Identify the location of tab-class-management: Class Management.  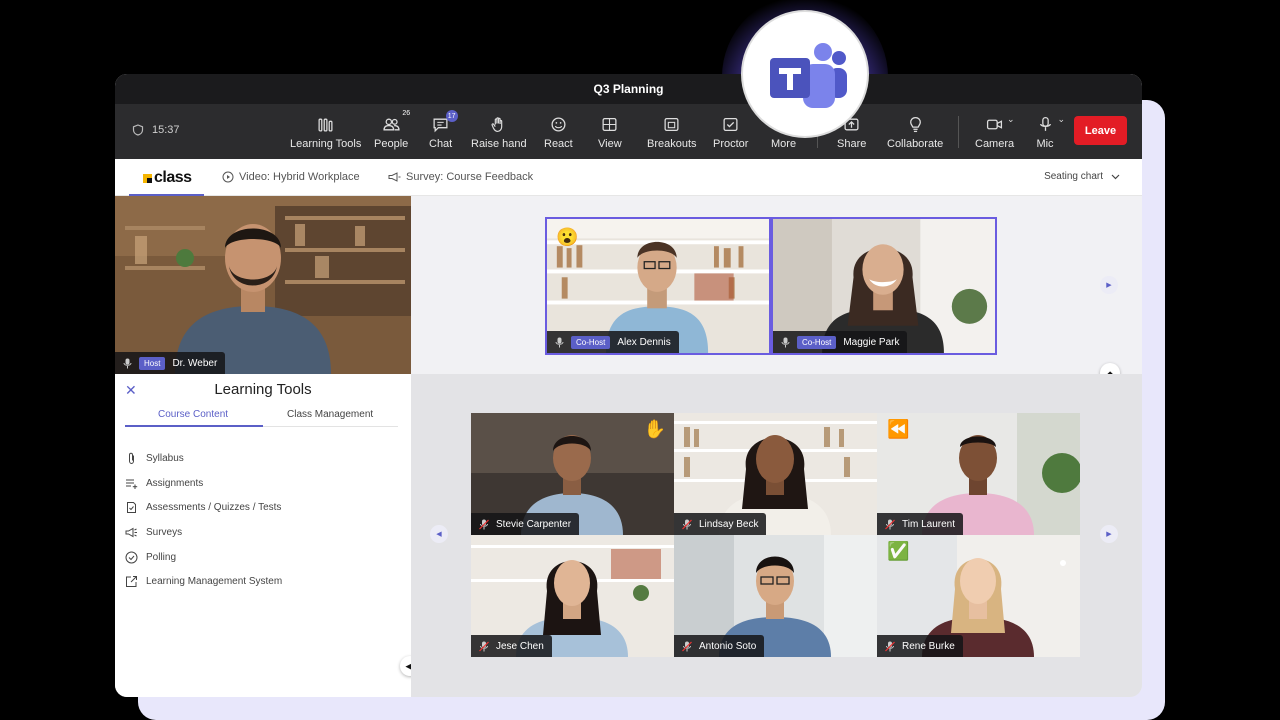
(330, 414).